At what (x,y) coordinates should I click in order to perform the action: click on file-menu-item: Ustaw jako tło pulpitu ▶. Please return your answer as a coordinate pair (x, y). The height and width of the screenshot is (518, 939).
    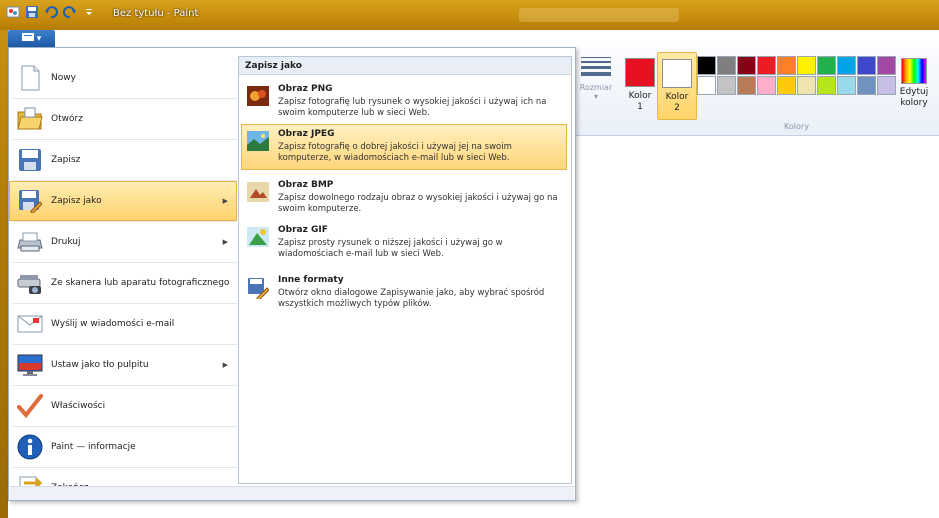
    Looking at the image, I should click on (123, 365).